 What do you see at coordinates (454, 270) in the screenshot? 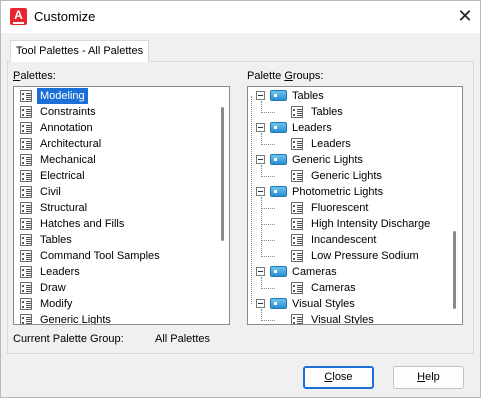
I see `palette-groups-scrollbar-thumb` at bounding box center [454, 270].